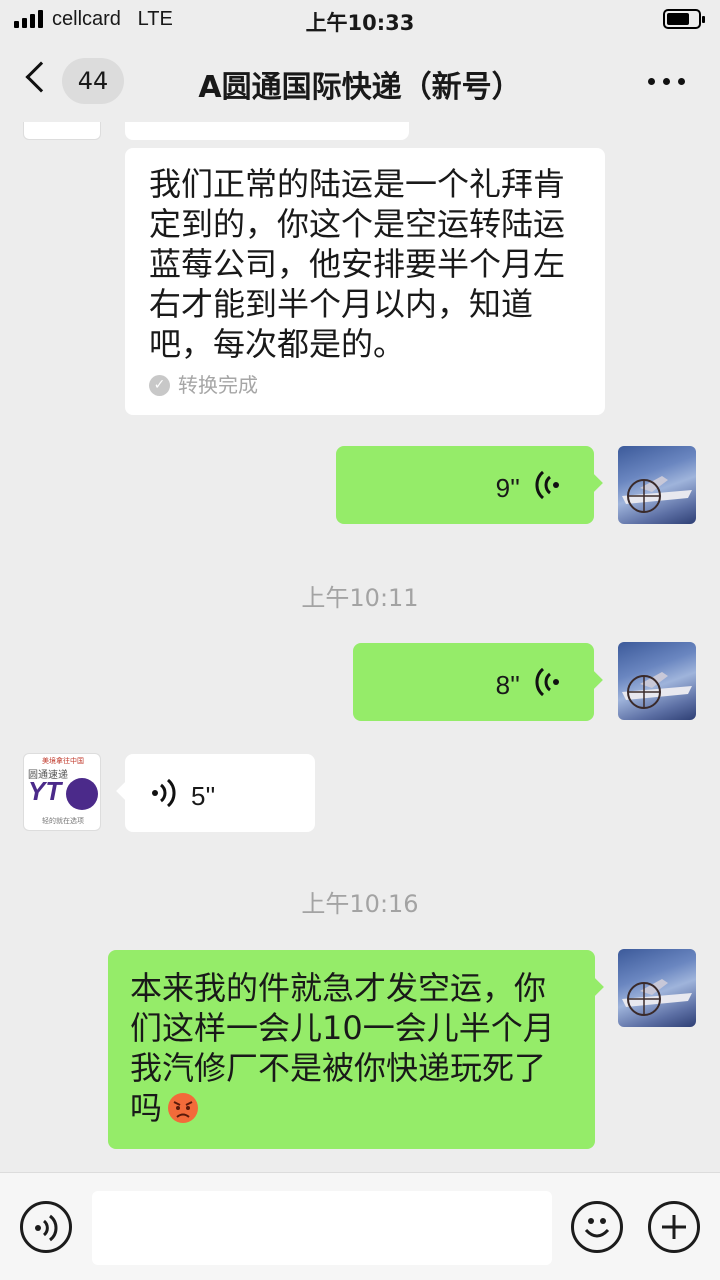 This screenshot has height=1280, width=720. I want to click on more-options-icon, so click(668, 82).